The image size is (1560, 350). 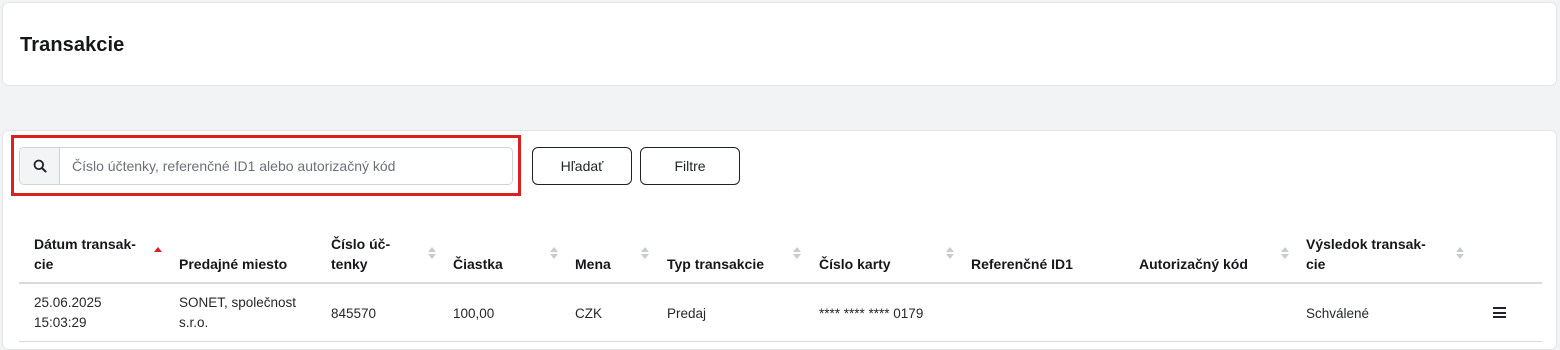 What do you see at coordinates (1366, 254) in the screenshot?
I see `column-header-result: Výsledok transak-cie` at bounding box center [1366, 254].